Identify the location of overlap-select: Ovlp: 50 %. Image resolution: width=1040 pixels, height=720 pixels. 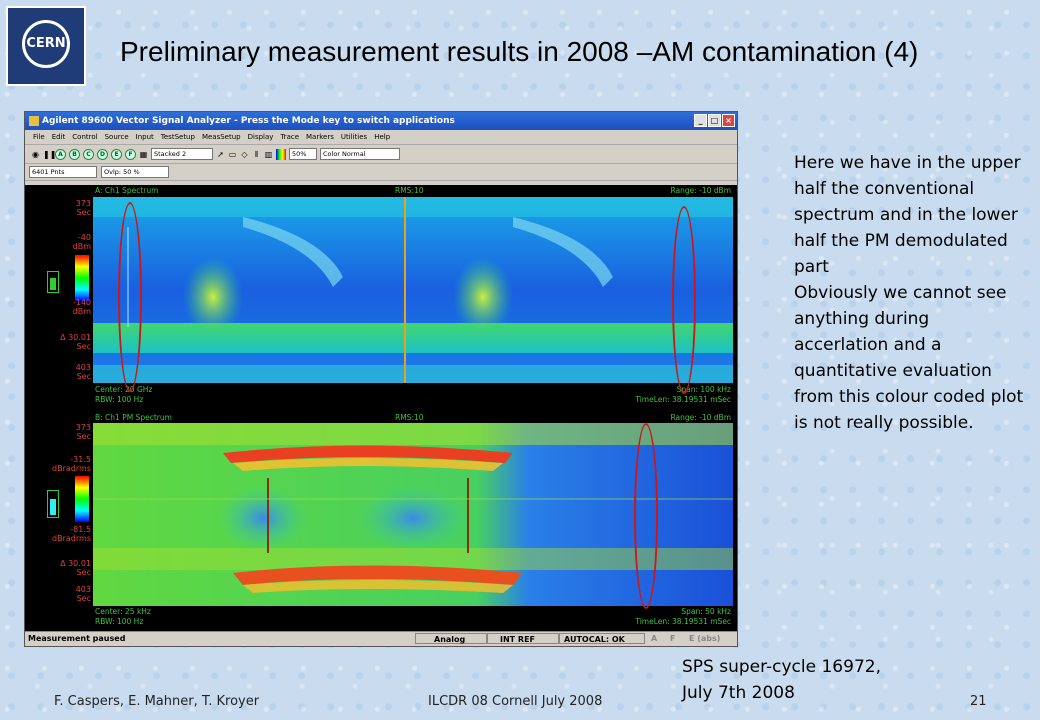
(135, 172).